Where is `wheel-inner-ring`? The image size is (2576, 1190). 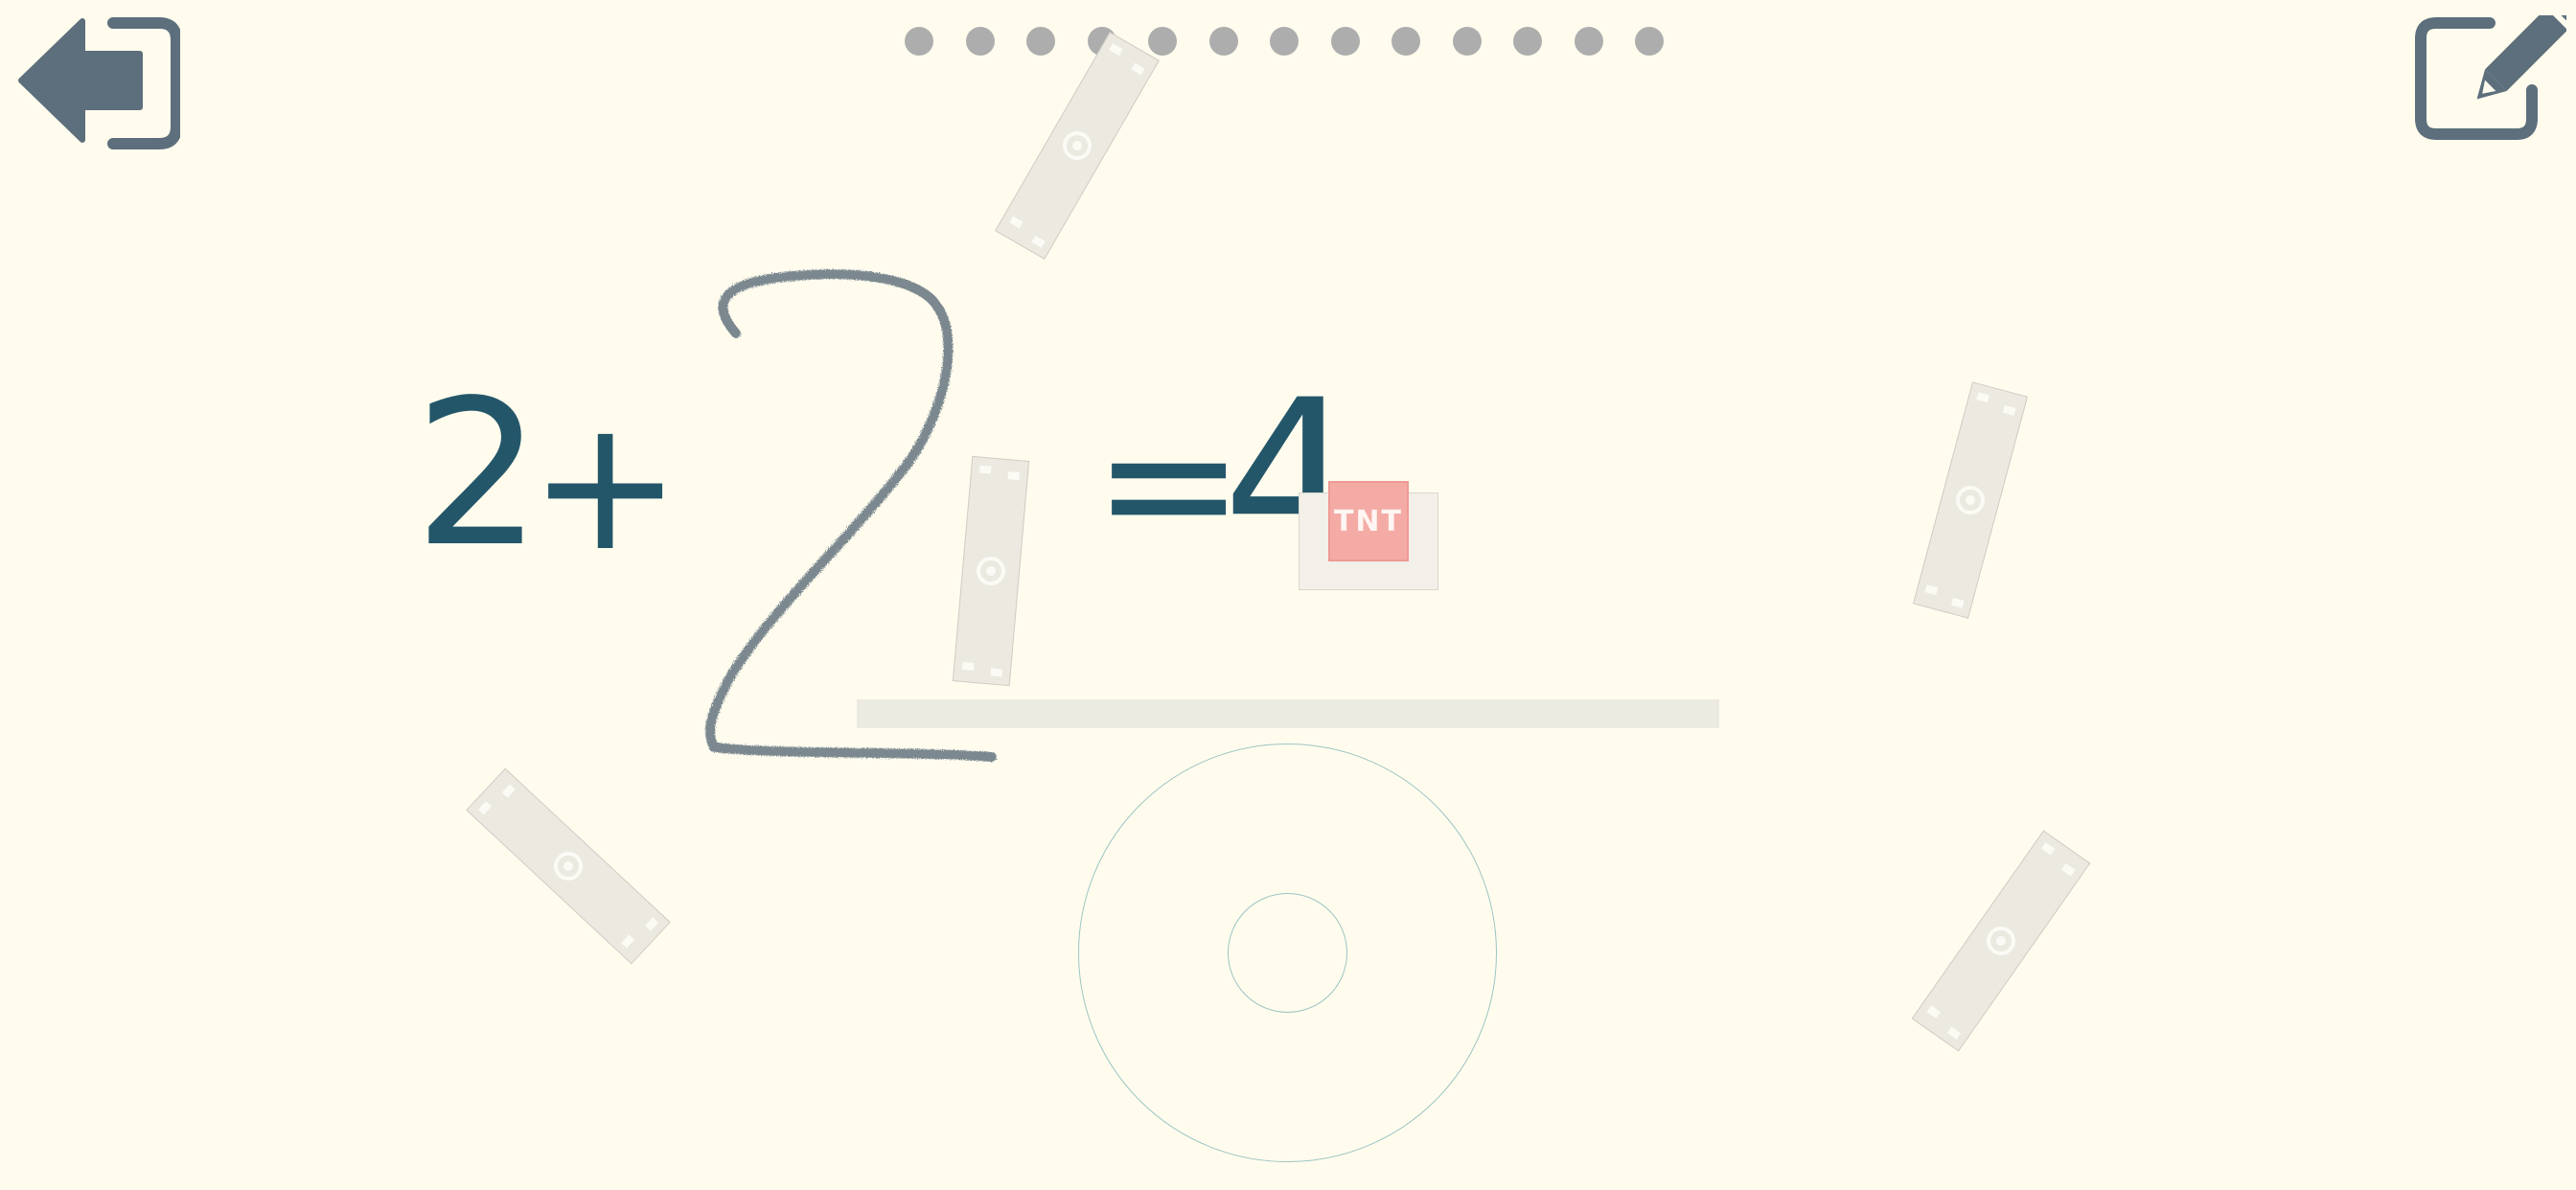
wheel-inner-ring is located at coordinates (1287, 953).